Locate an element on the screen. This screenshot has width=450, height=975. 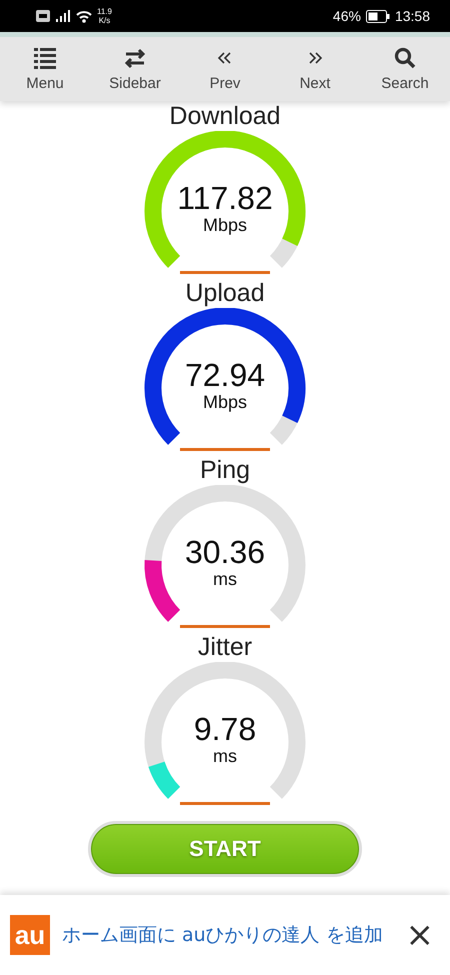
signal-icon is located at coordinates (63, 16).